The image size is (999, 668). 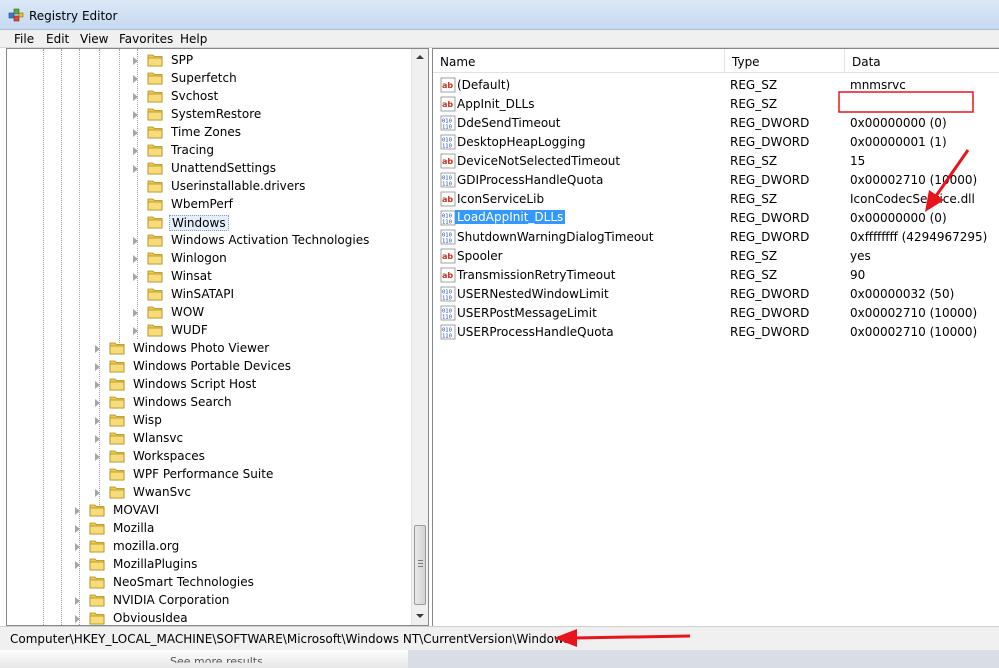 What do you see at coordinates (207, 313) in the screenshot?
I see `tree-node: WOW` at bounding box center [207, 313].